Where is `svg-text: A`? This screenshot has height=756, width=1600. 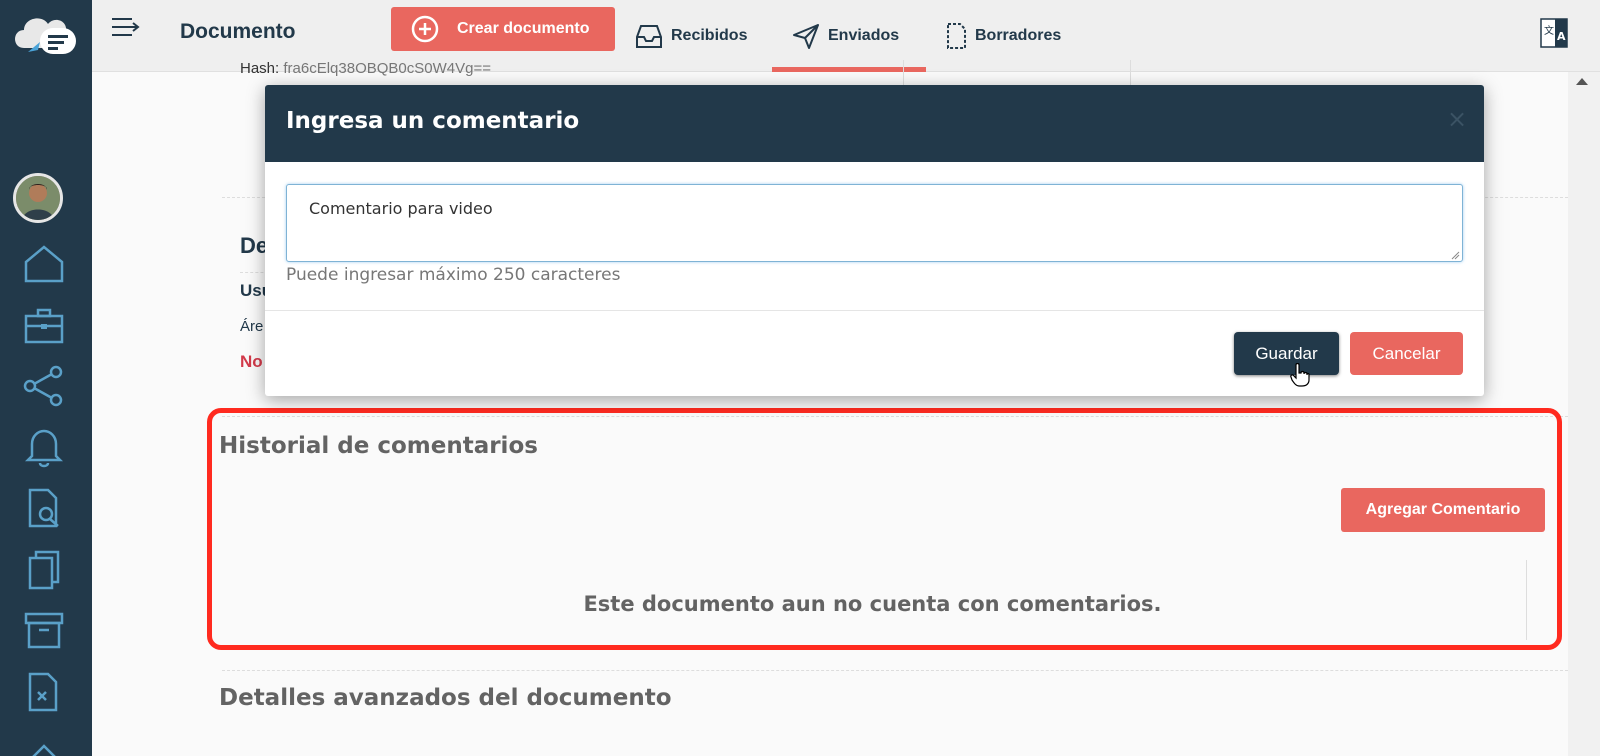
svg-text: A is located at coordinates (1561, 36).